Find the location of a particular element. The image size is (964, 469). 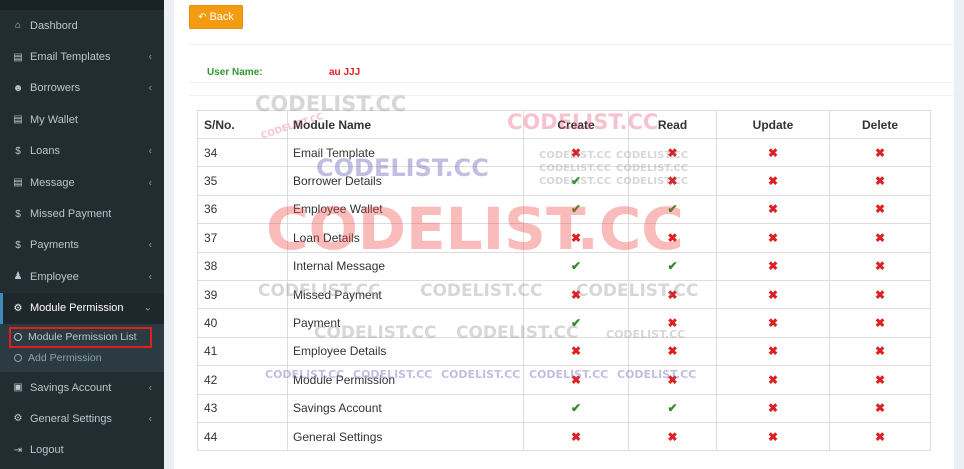

cell-name: Employee Details is located at coordinates (405, 351).